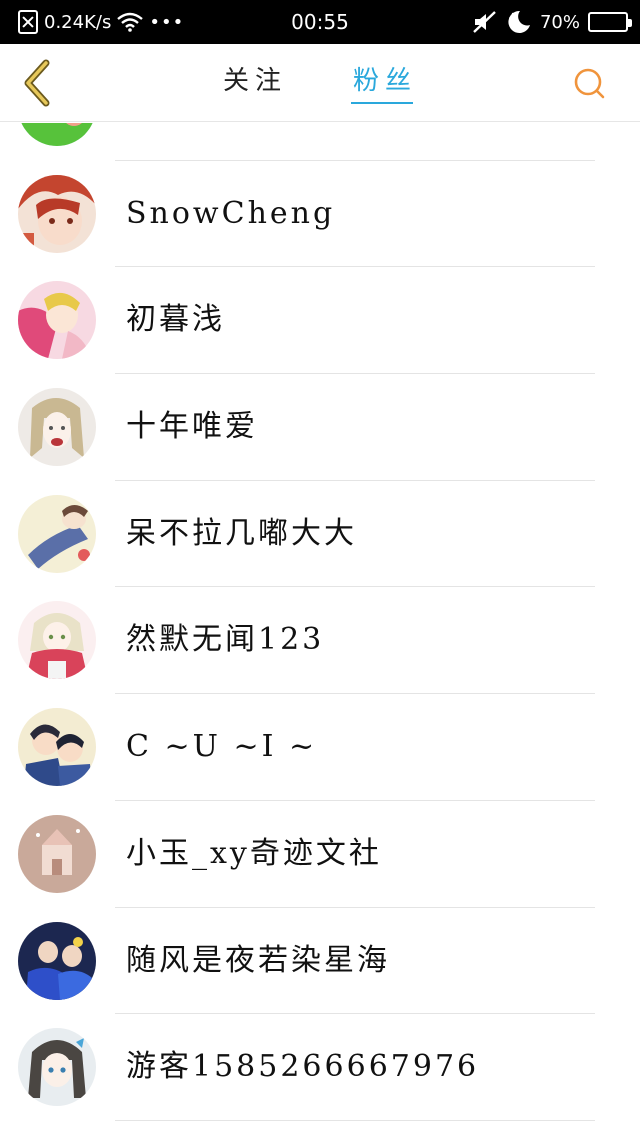 This screenshot has height=1138, width=640. Describe the element at coordinates (559, 22) in the screenshot. I see `battery-percent: 70%` at that location.